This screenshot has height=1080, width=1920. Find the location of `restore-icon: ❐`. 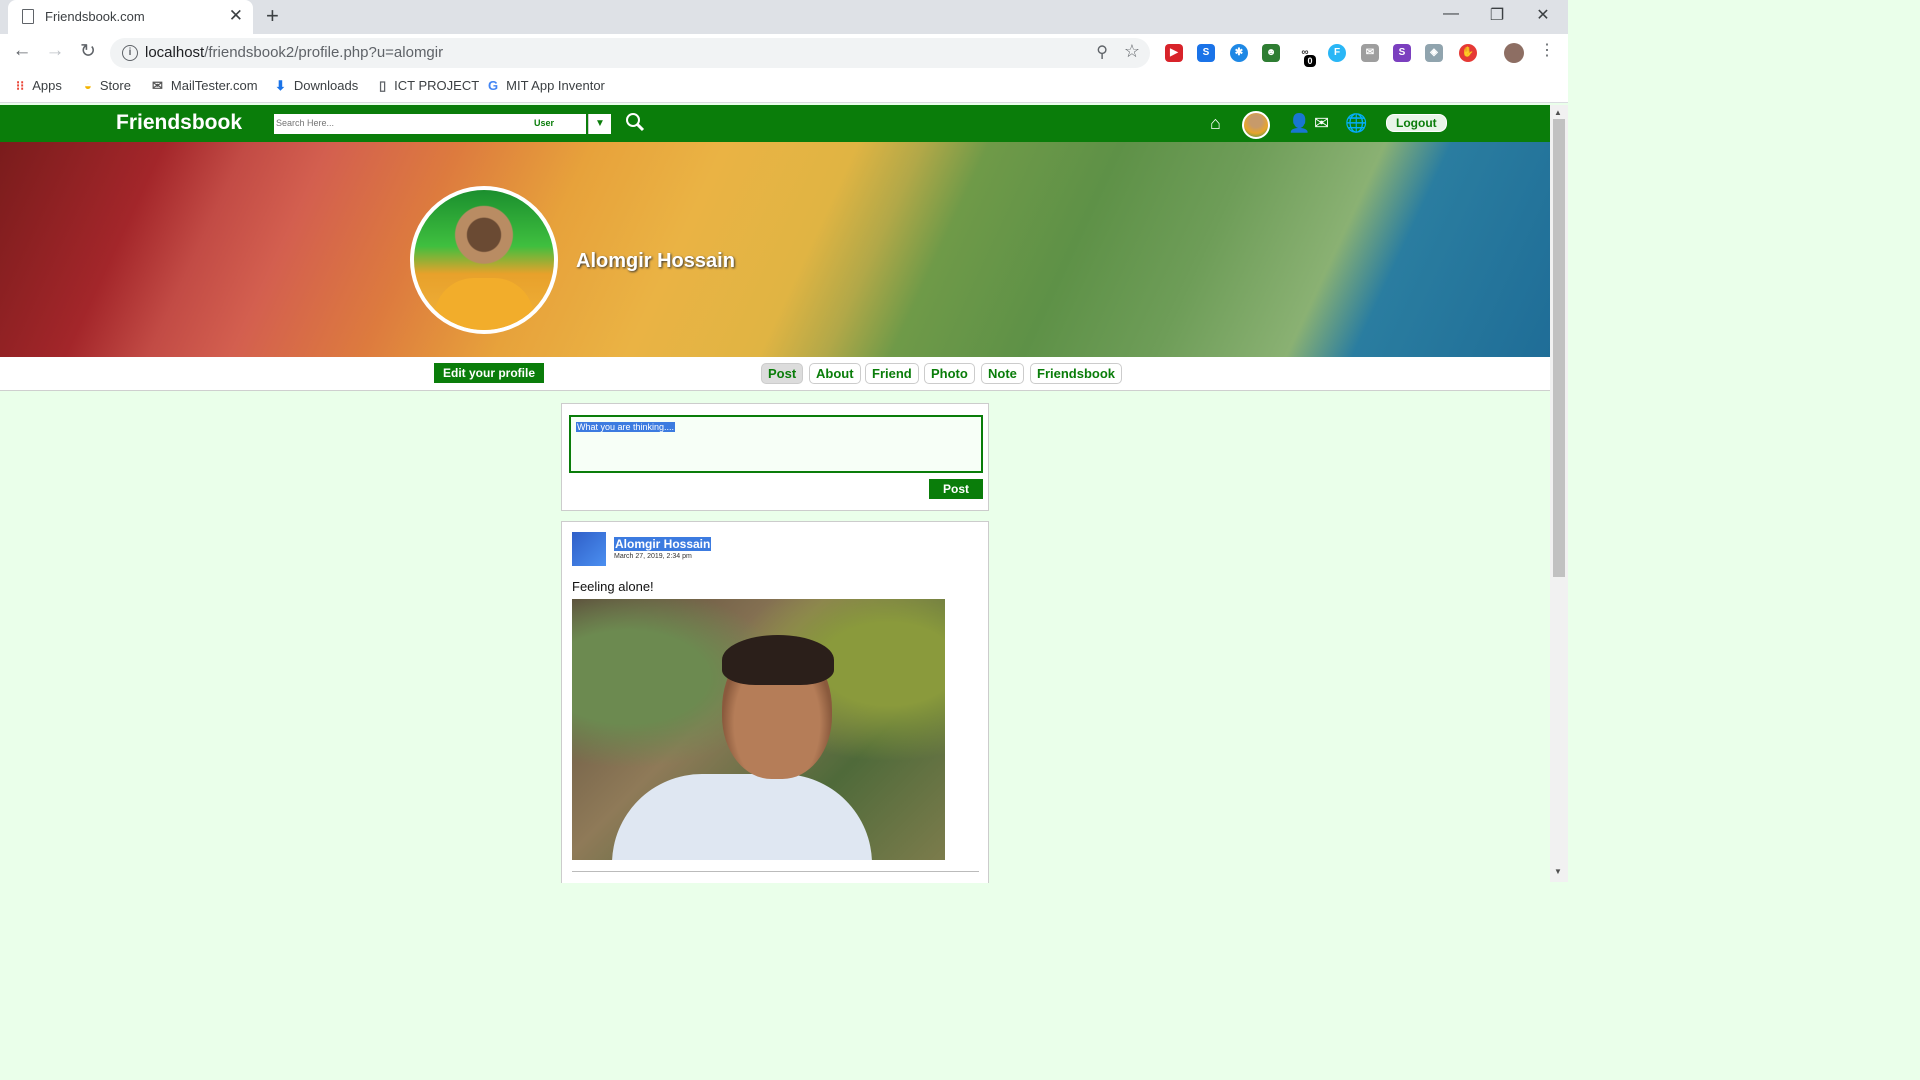

restore-icon: ❐ is located at coordinates (1497, 15).